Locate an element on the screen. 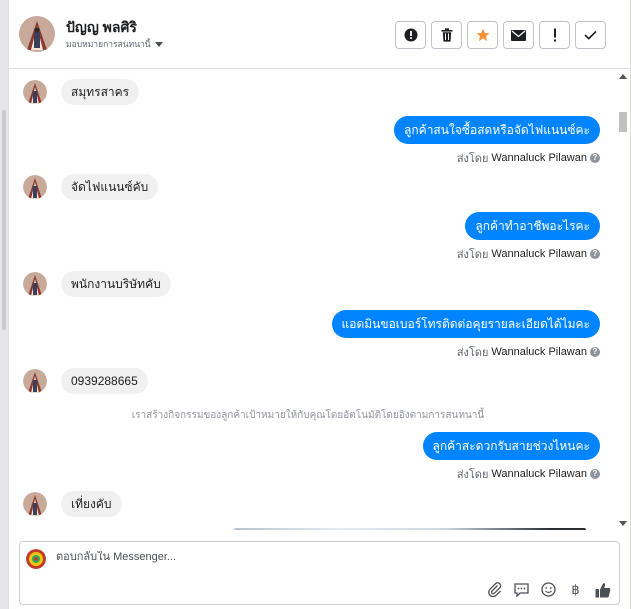 Image resolution: width=631 pixels, height=609 pixels. thread-scrollbar is located at coordinates (623, 300).